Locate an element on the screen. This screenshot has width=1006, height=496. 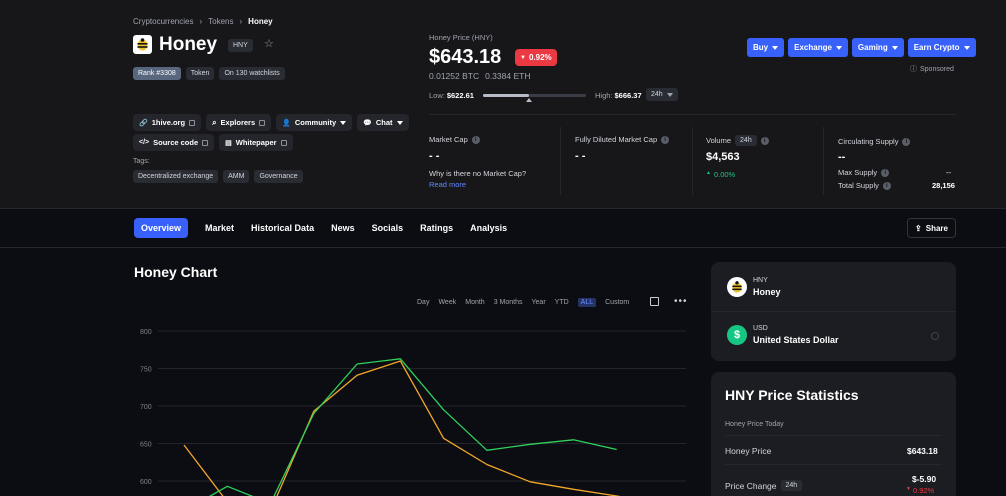
range-period-select: 24h is located at coordinates (662, 94).